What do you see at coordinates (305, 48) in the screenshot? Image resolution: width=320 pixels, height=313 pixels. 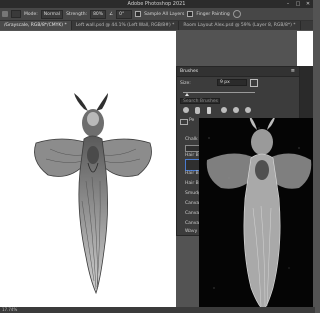 I see `canvas-overflow` at bounding box center [305, 48].